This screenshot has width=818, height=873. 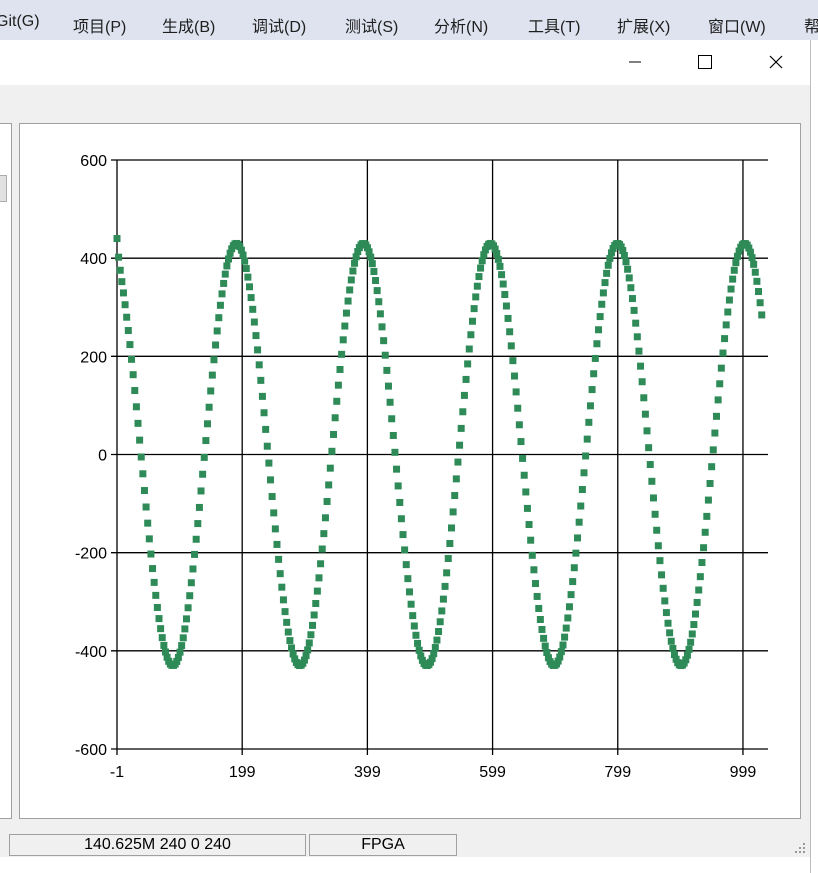 I want to click on menu-extensions: 扩展(X), so click(x=643, y=25).